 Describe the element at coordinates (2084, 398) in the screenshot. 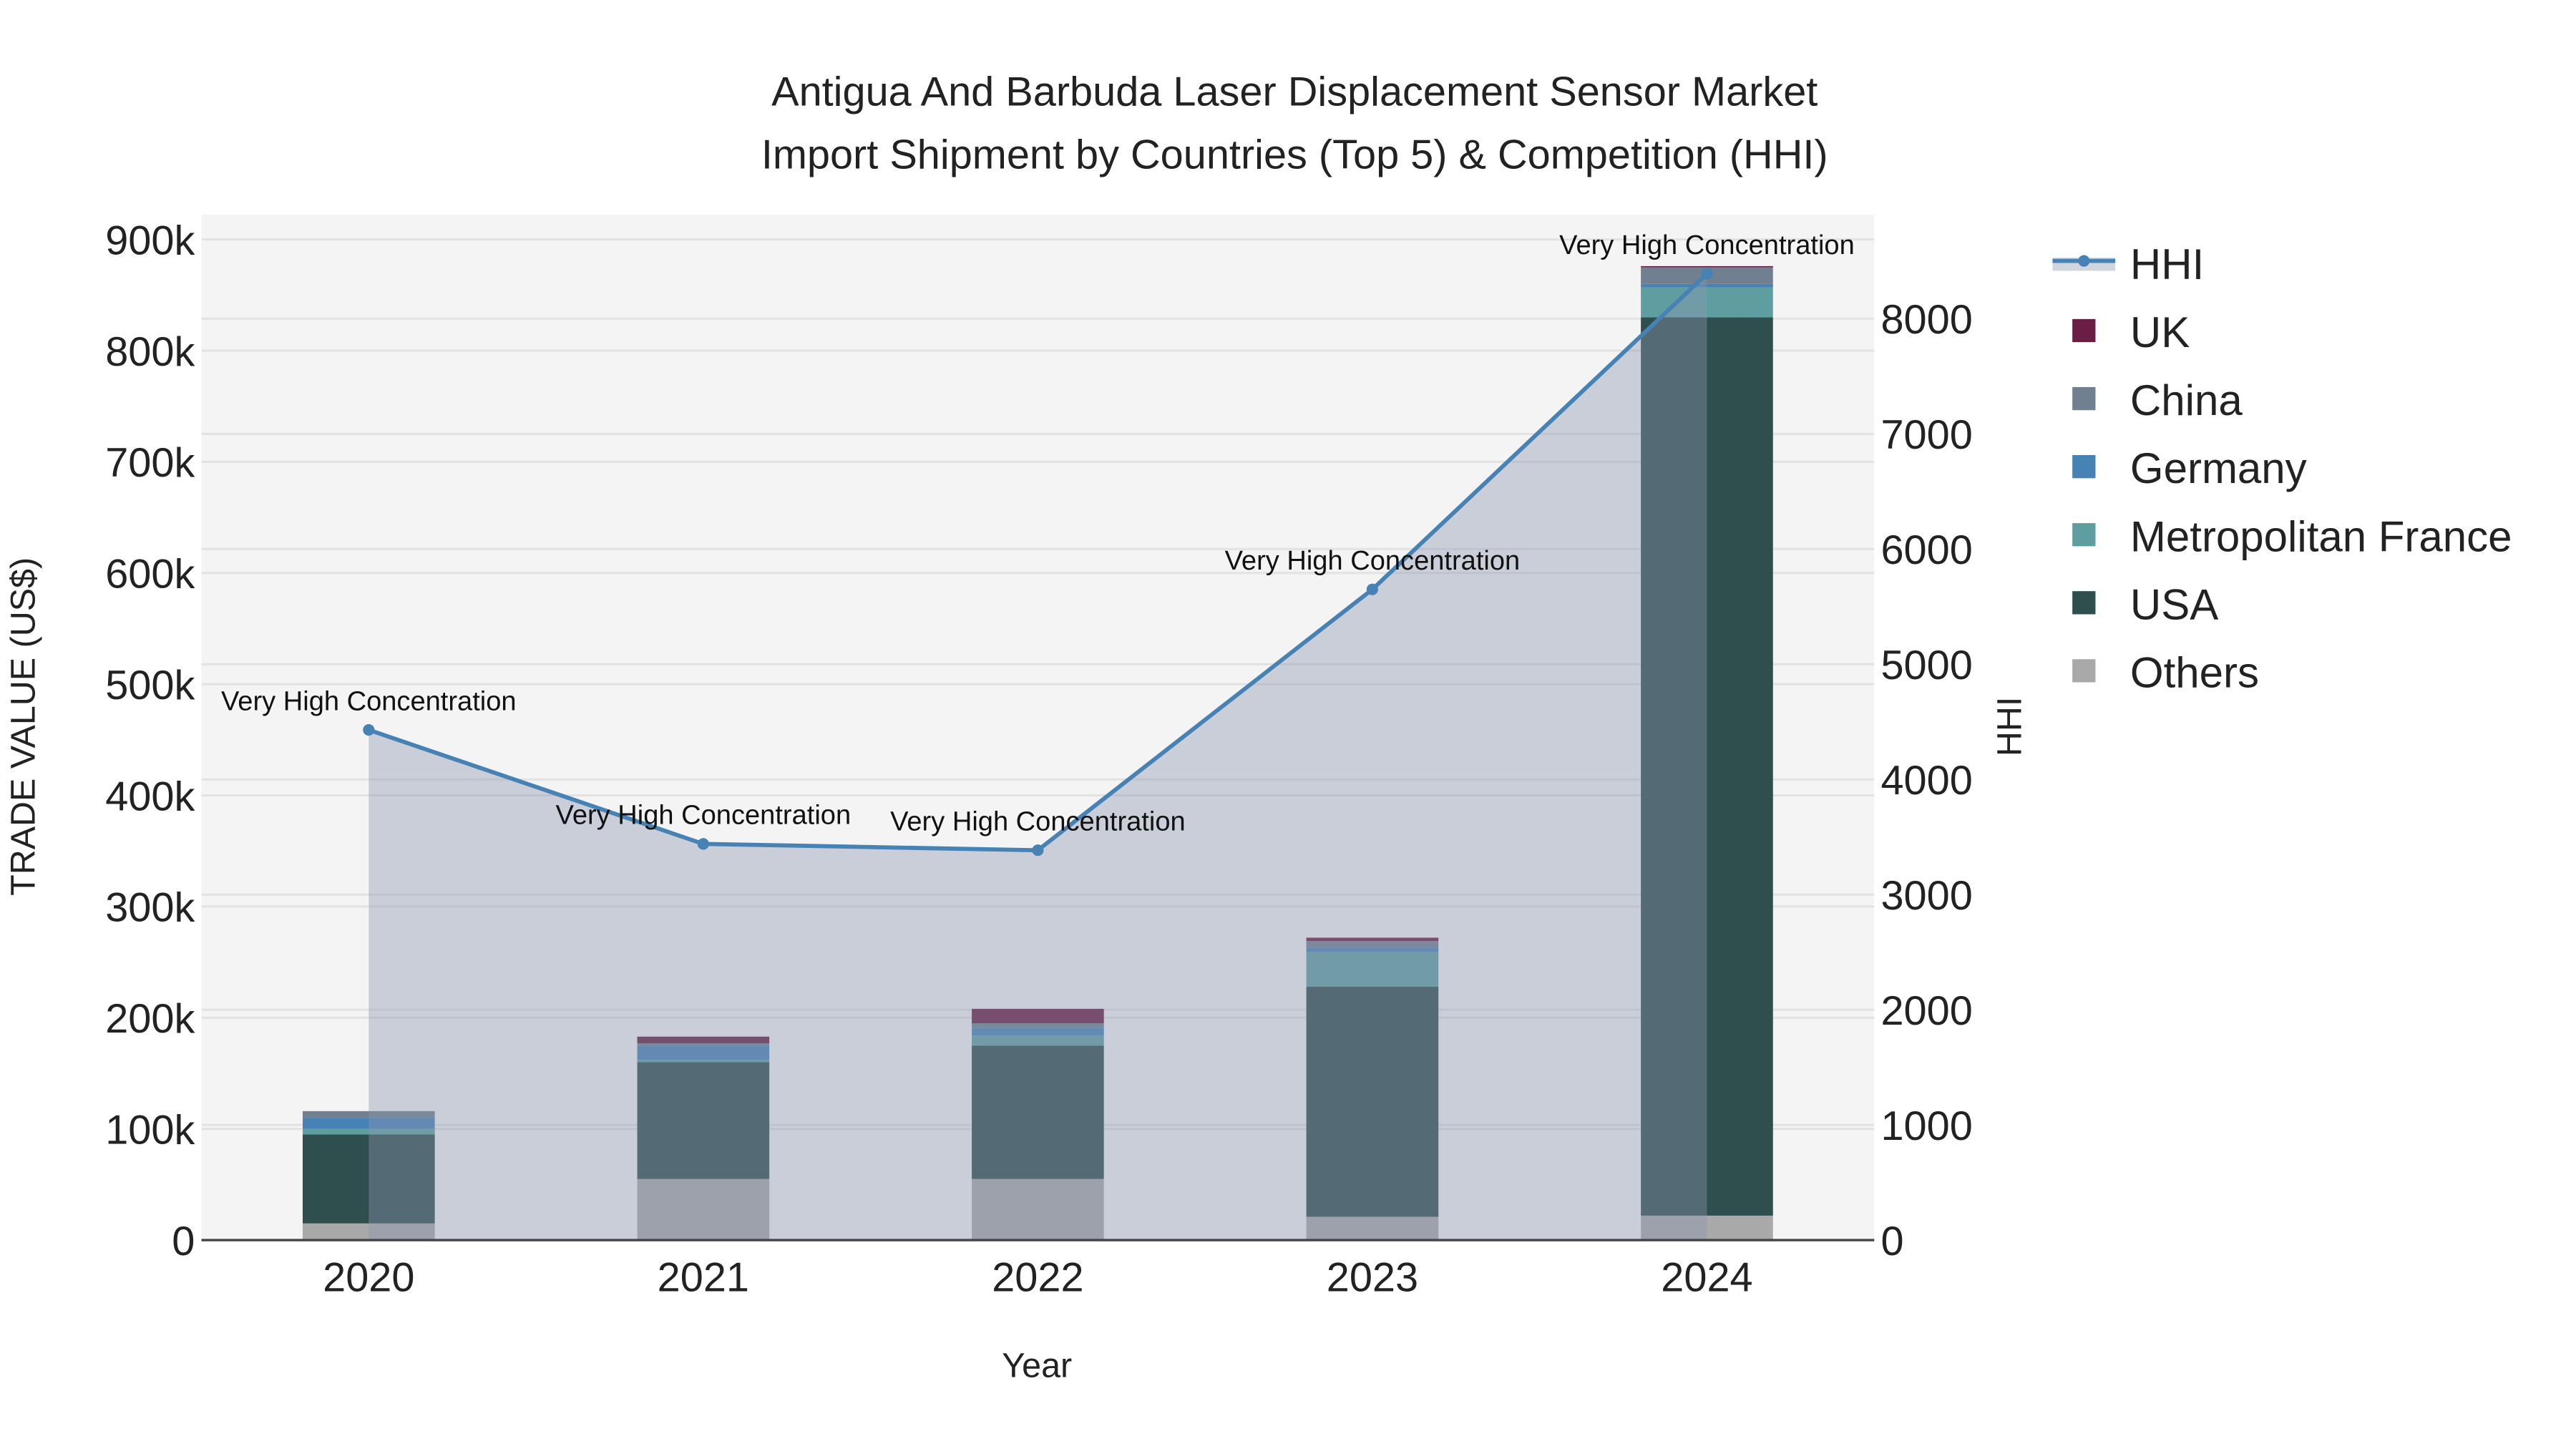

I see `legend-swatch-china` at that location.